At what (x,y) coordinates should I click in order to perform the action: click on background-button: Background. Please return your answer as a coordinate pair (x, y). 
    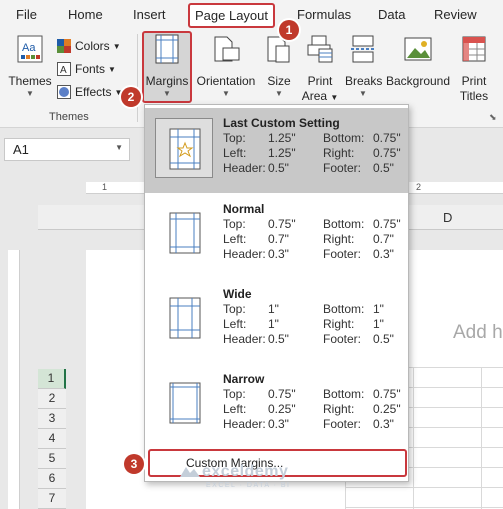
    Looking at the image, I should click on (418, 61).